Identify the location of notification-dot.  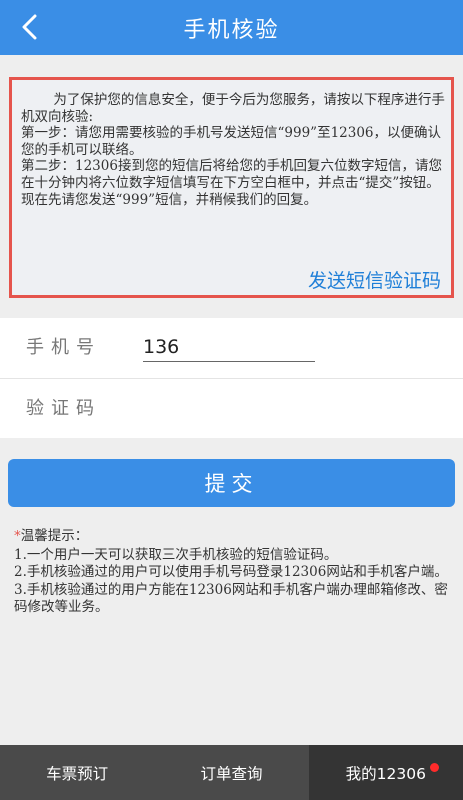
(434, 767).